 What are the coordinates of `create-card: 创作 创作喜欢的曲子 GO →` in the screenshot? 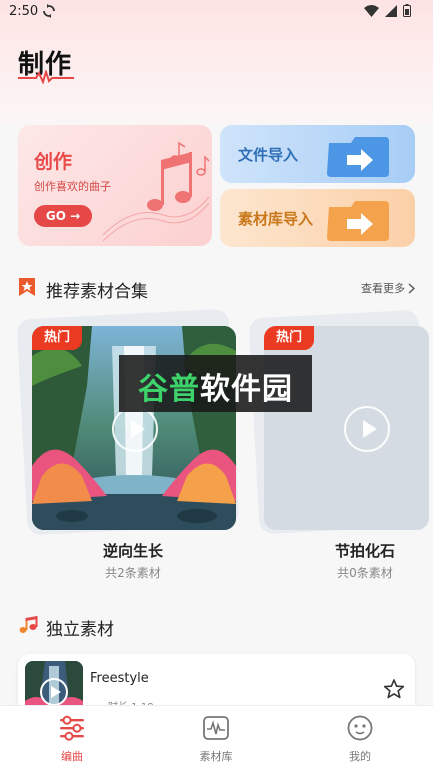 It's located at (115, 185).